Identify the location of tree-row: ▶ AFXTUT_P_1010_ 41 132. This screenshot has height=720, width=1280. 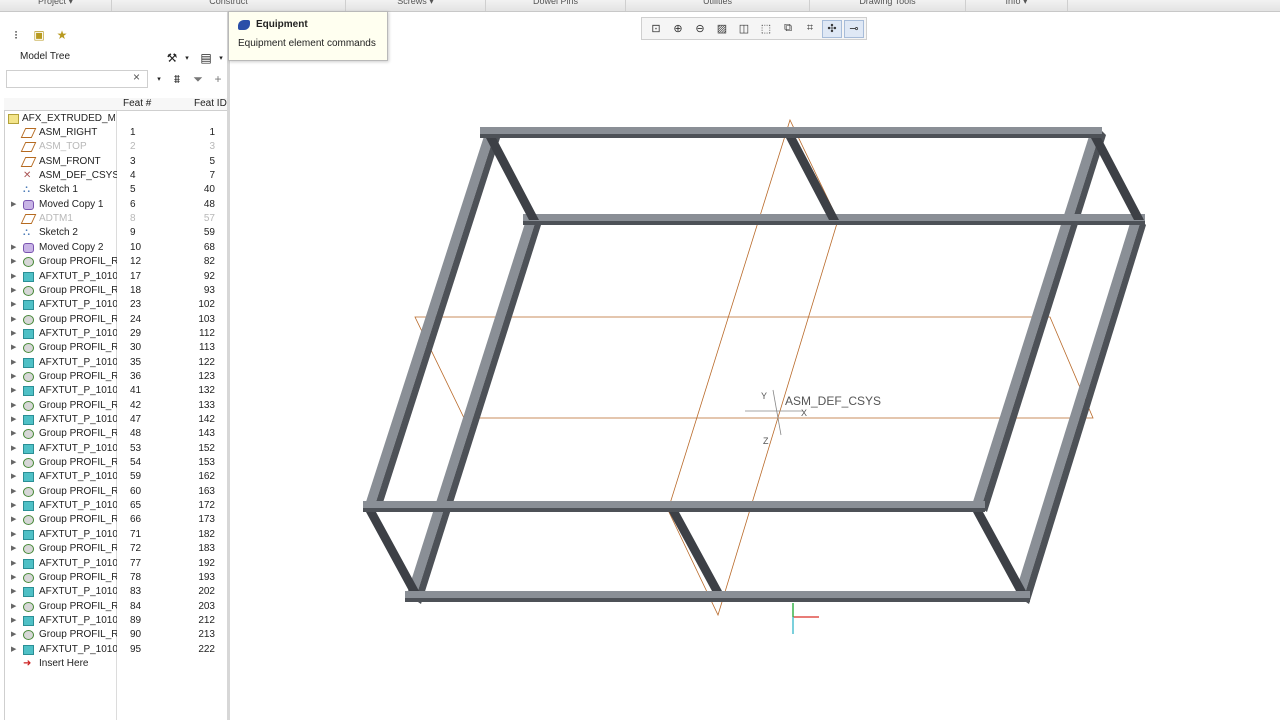
(116, 391).